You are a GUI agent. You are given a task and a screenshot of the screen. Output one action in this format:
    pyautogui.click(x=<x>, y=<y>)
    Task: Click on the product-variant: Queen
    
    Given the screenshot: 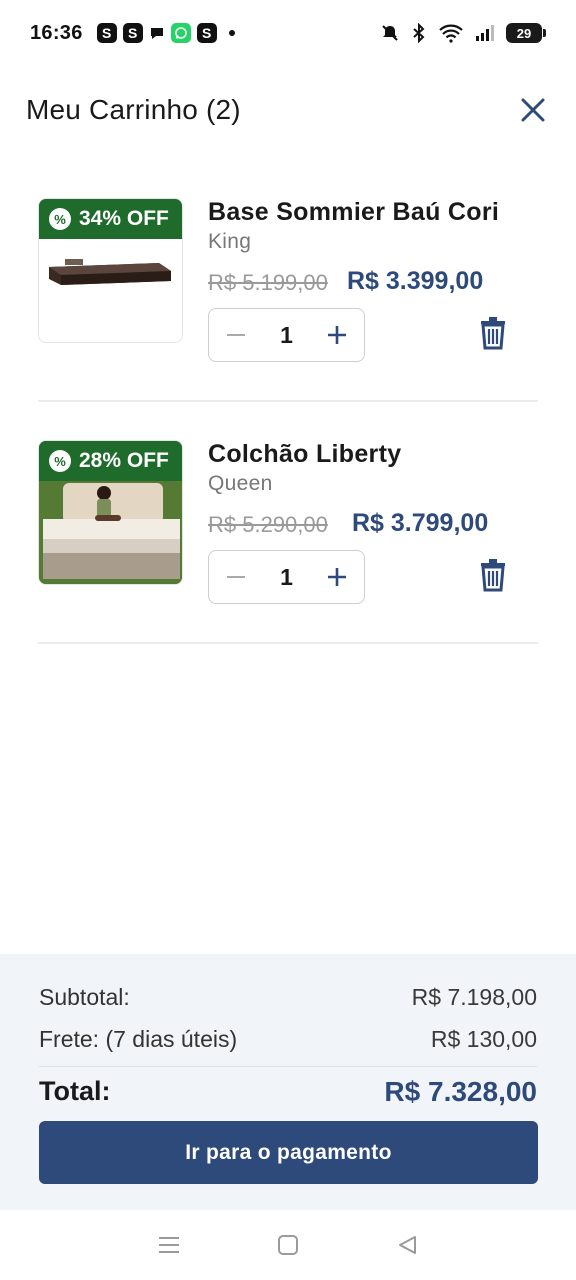 What is the action you would take?
    pyautogui.click(x=240, y=483)
    